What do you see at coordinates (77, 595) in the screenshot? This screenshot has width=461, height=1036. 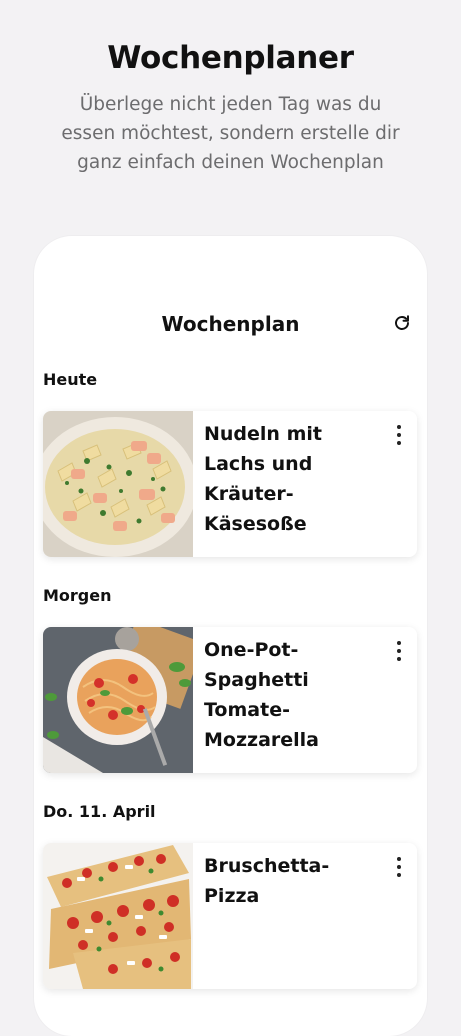 I see `day-label-tomorrow: Morgen` at bounding box center [77, 595].